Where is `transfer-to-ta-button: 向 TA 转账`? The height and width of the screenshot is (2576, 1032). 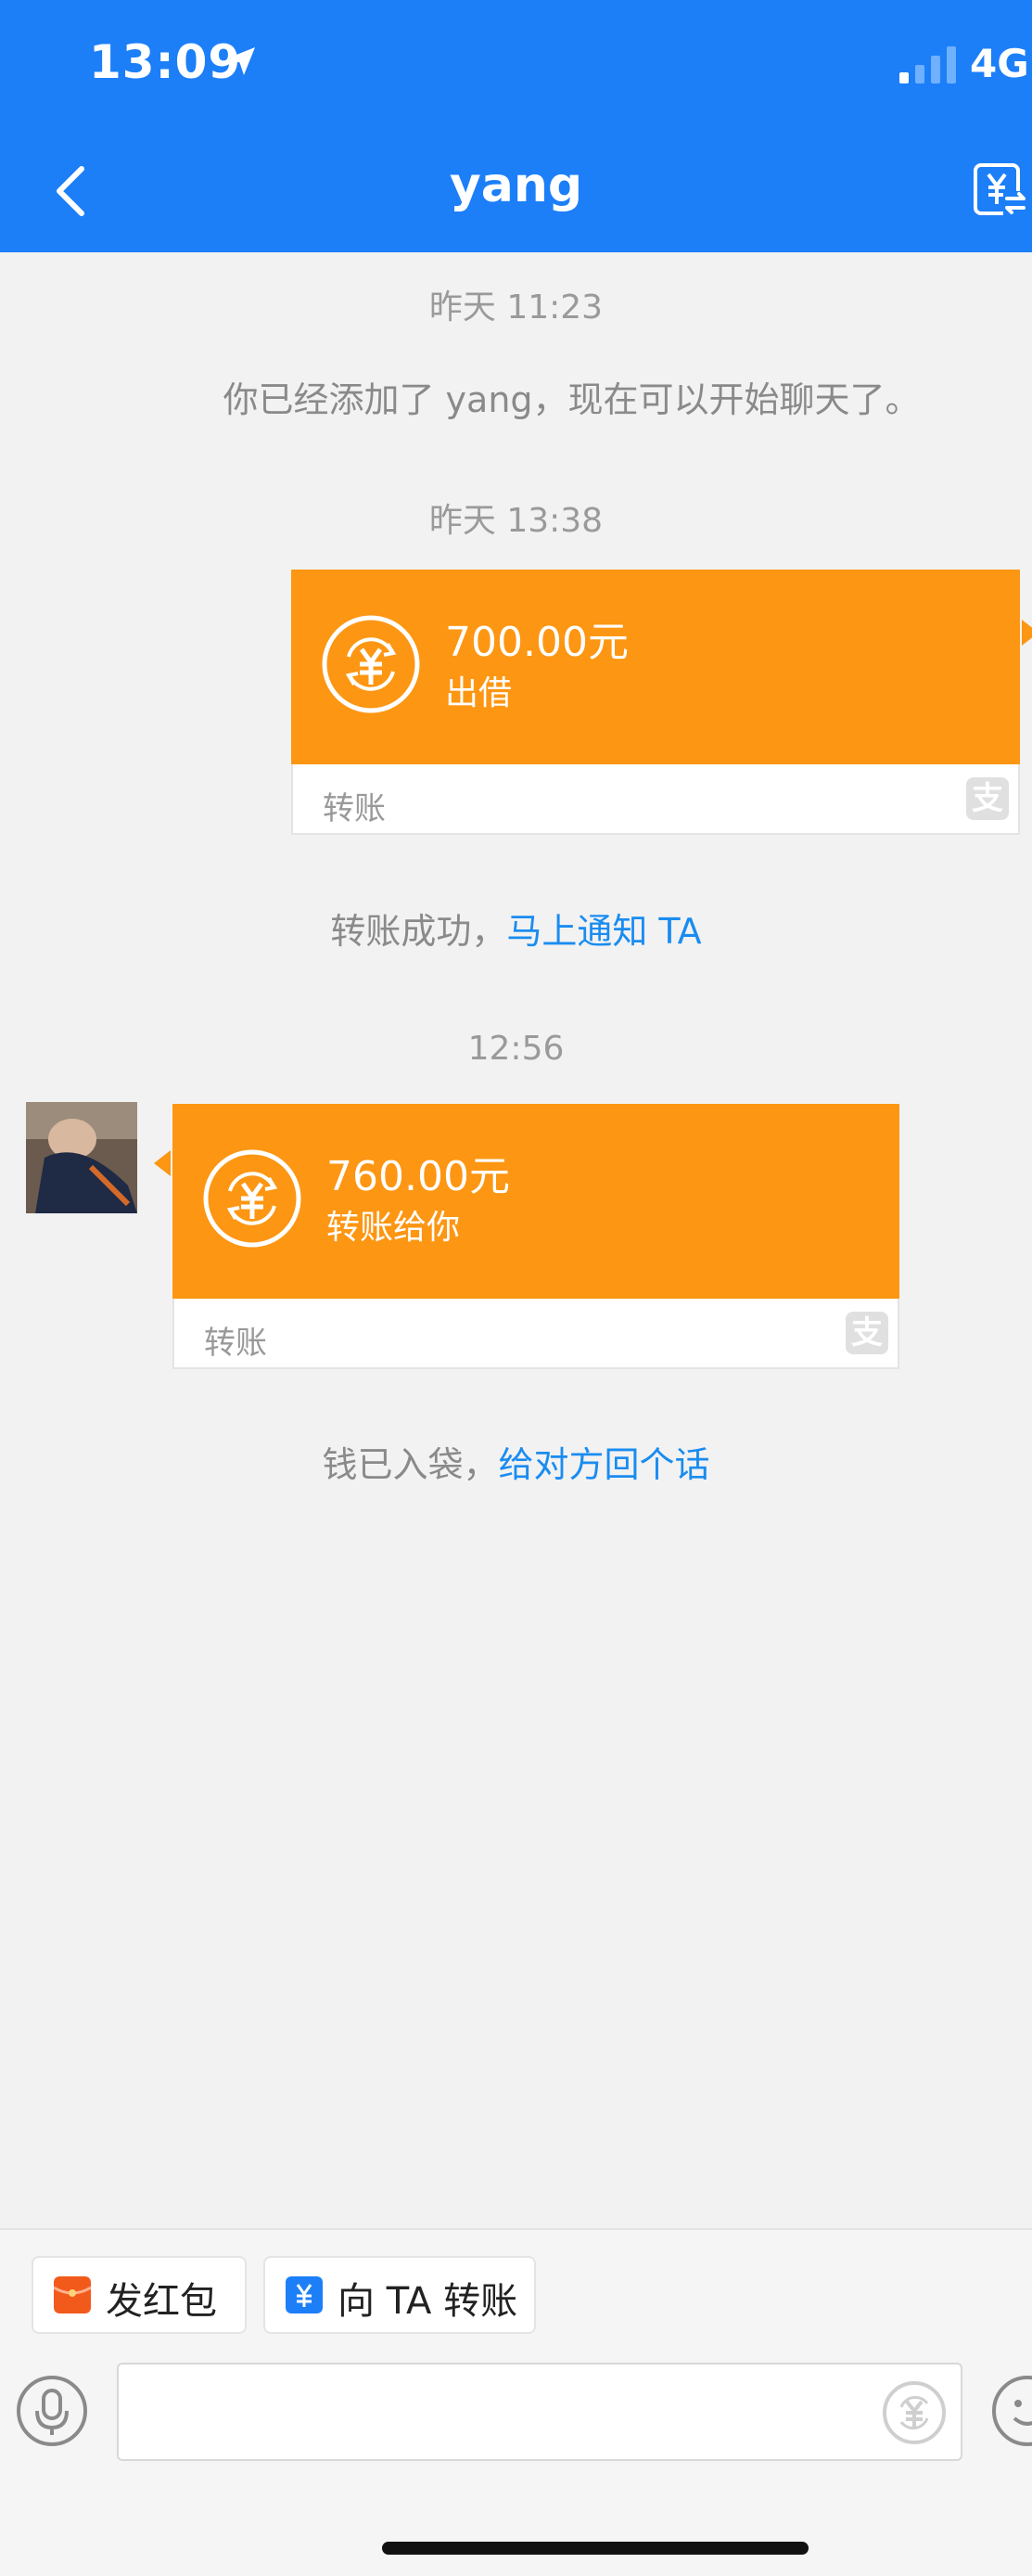 transfer-to-ta-button: 向 TA 转账 is located at coordinates (399, 2295).